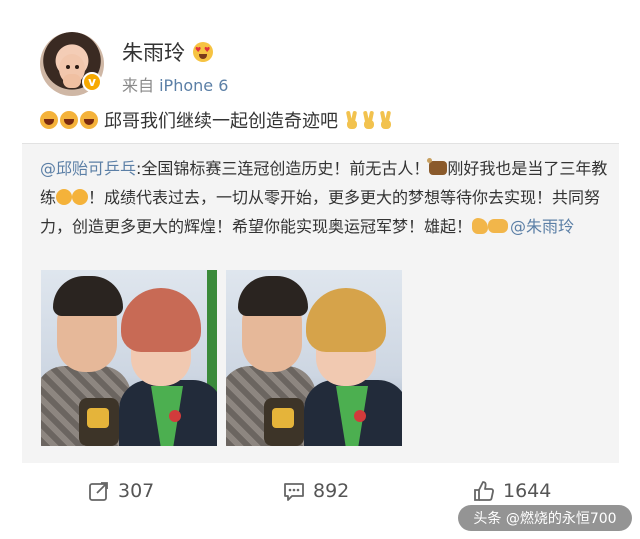  I want to click on flexed-biceps-icon, so click(480, 226).